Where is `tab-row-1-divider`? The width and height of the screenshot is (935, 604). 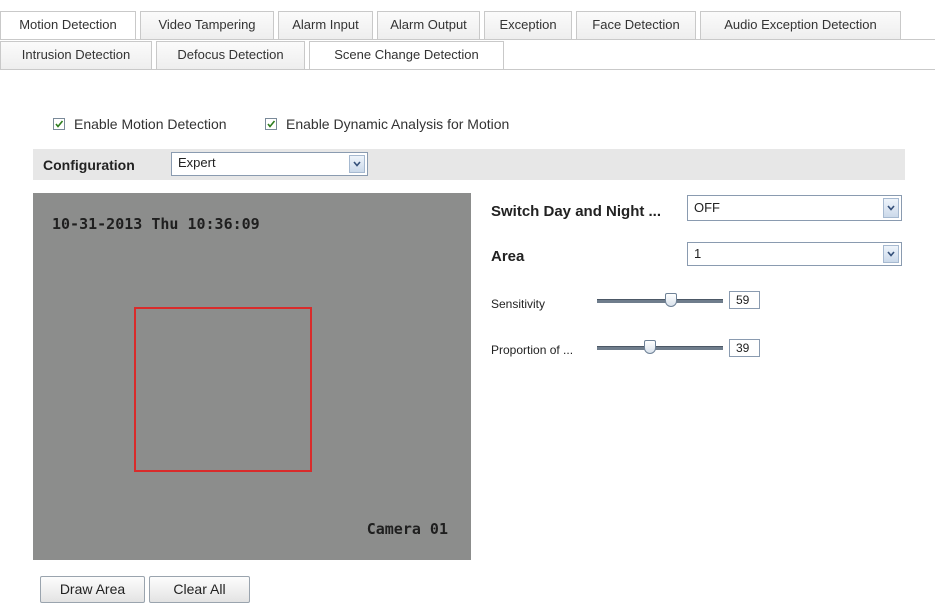 tab-row-1-divider is located at coordinates (467, 39).